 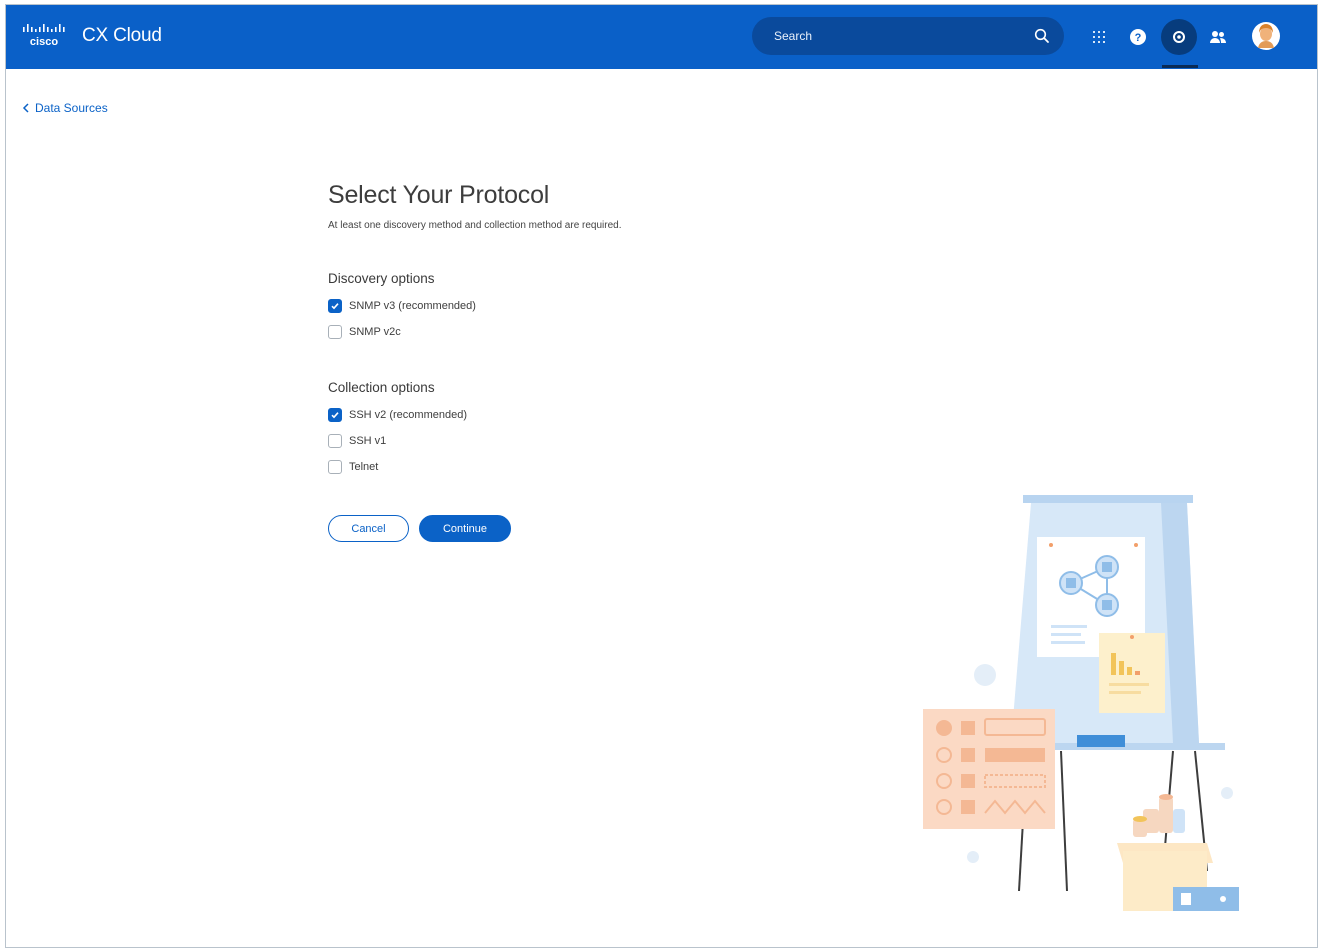 I want to click on cisco-logo: cisco, so click(x=45, y=37).